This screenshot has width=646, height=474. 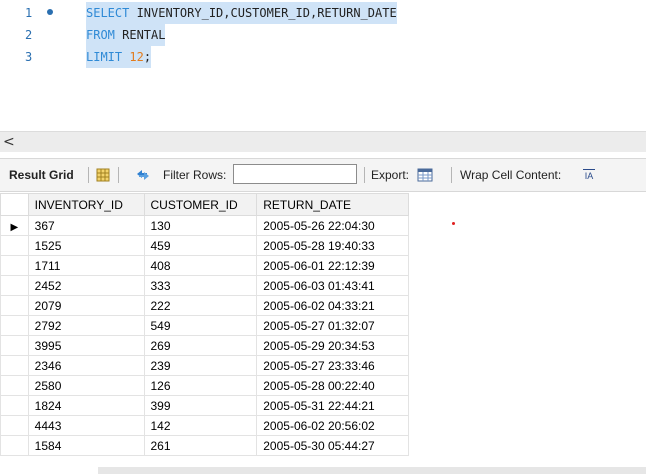 What do you see at coordinates (200, 405) in the screenshot?
I see `table-cell: 399` at bounding box center [200, 405].